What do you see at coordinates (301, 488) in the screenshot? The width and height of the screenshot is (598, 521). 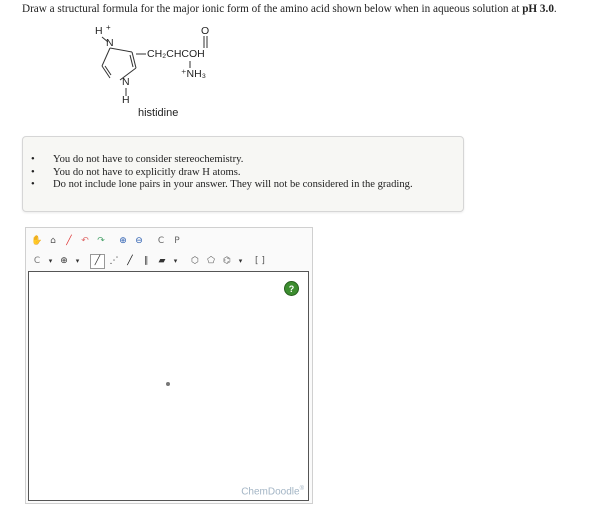 I see `brand-trademark: ®` at bounding box center [301, 488].